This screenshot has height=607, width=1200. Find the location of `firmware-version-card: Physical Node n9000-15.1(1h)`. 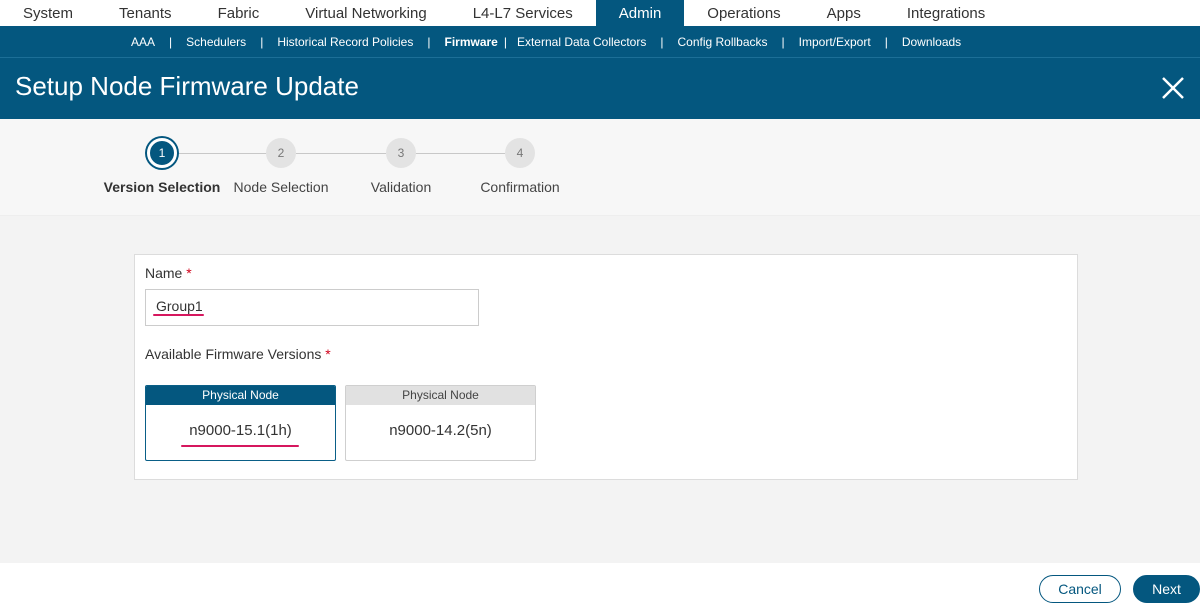

firmware-version-card: Physical Node n9000-15.1(1h) is located at coordinates (240, 423).